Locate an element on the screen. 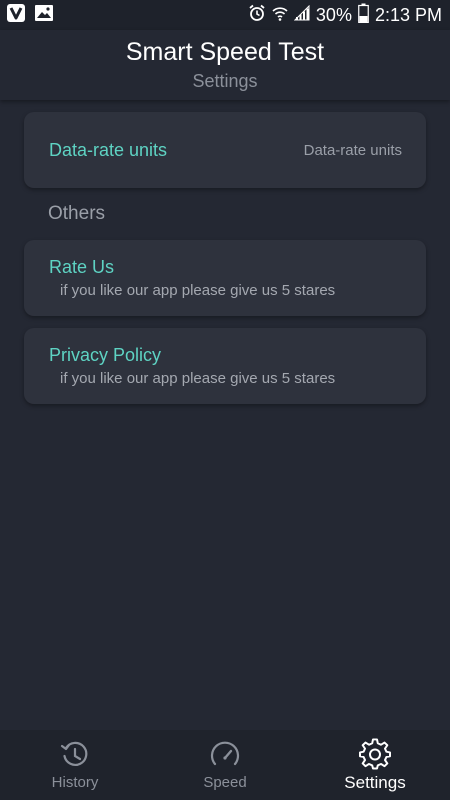 The image size is (450, 800). nav-speed-label: Speed is located at coordinates (225, 782).